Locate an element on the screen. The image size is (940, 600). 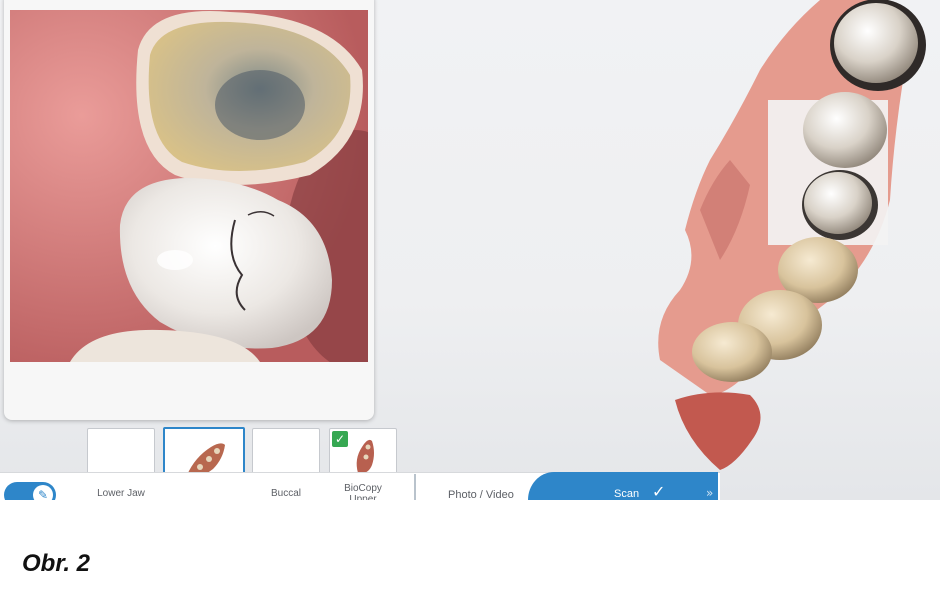
thumbnail-lower-jaw is located at coordinates (121, 453).